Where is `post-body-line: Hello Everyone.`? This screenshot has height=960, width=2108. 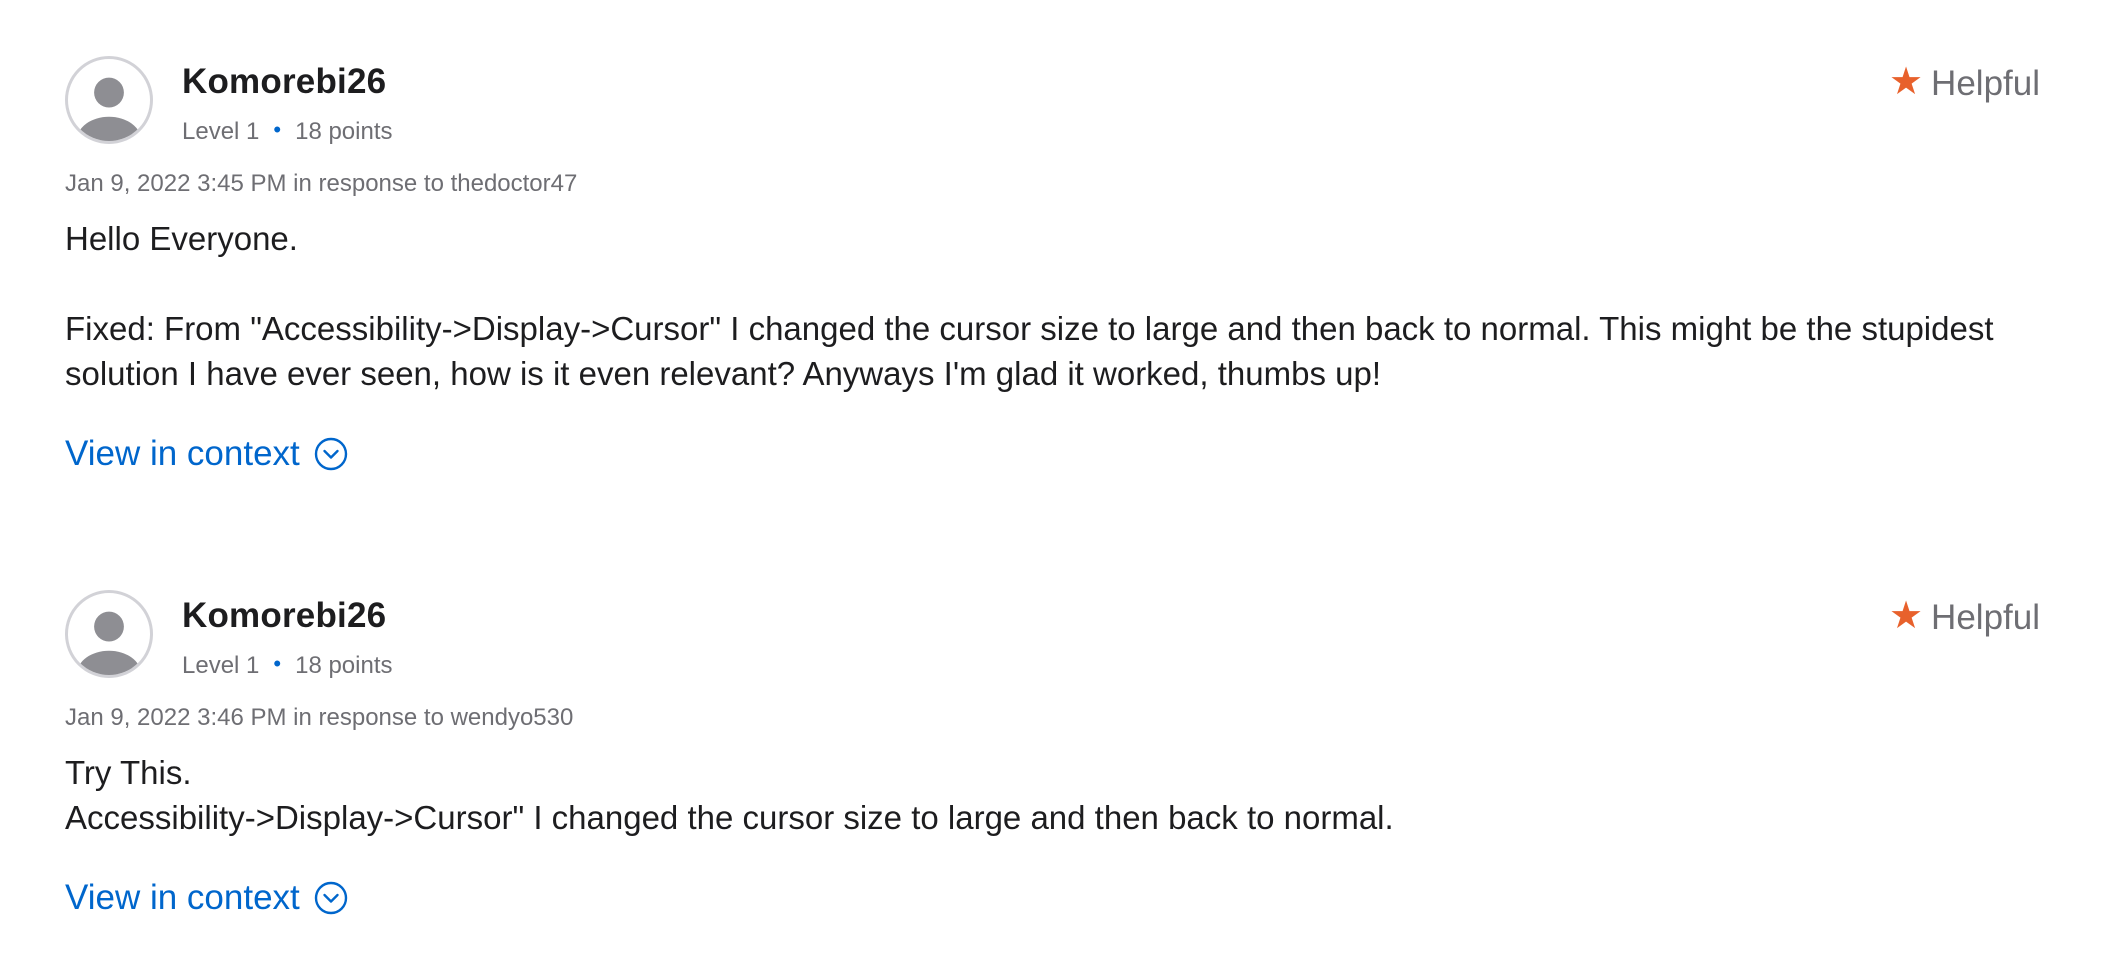
post-body-line: Hello Everyone. is located at coordinates (181, 238).